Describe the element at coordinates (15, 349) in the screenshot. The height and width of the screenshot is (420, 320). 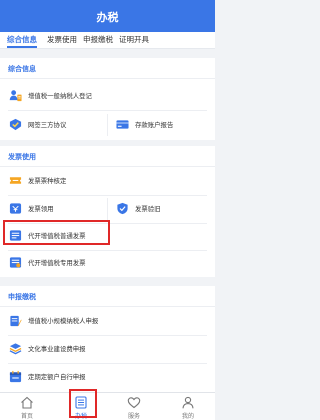
I see `stack-icon` at that location.